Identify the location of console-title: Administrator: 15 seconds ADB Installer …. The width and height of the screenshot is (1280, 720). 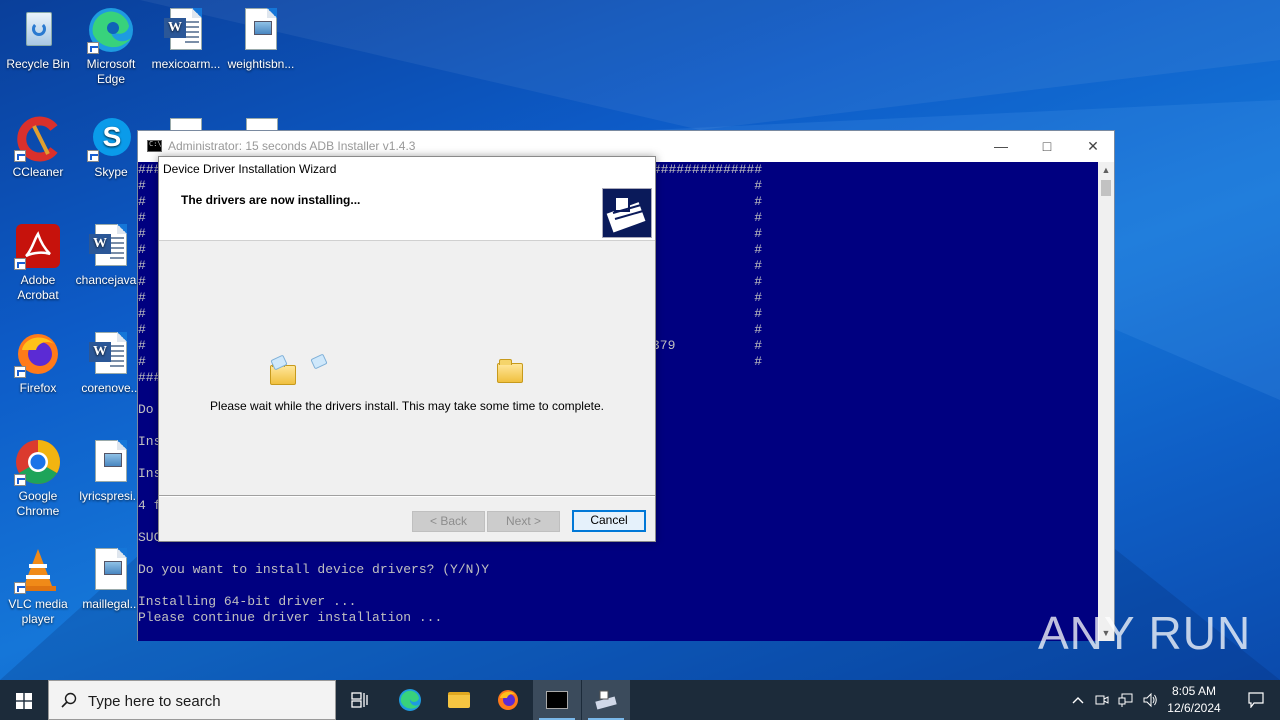
(292, 146).